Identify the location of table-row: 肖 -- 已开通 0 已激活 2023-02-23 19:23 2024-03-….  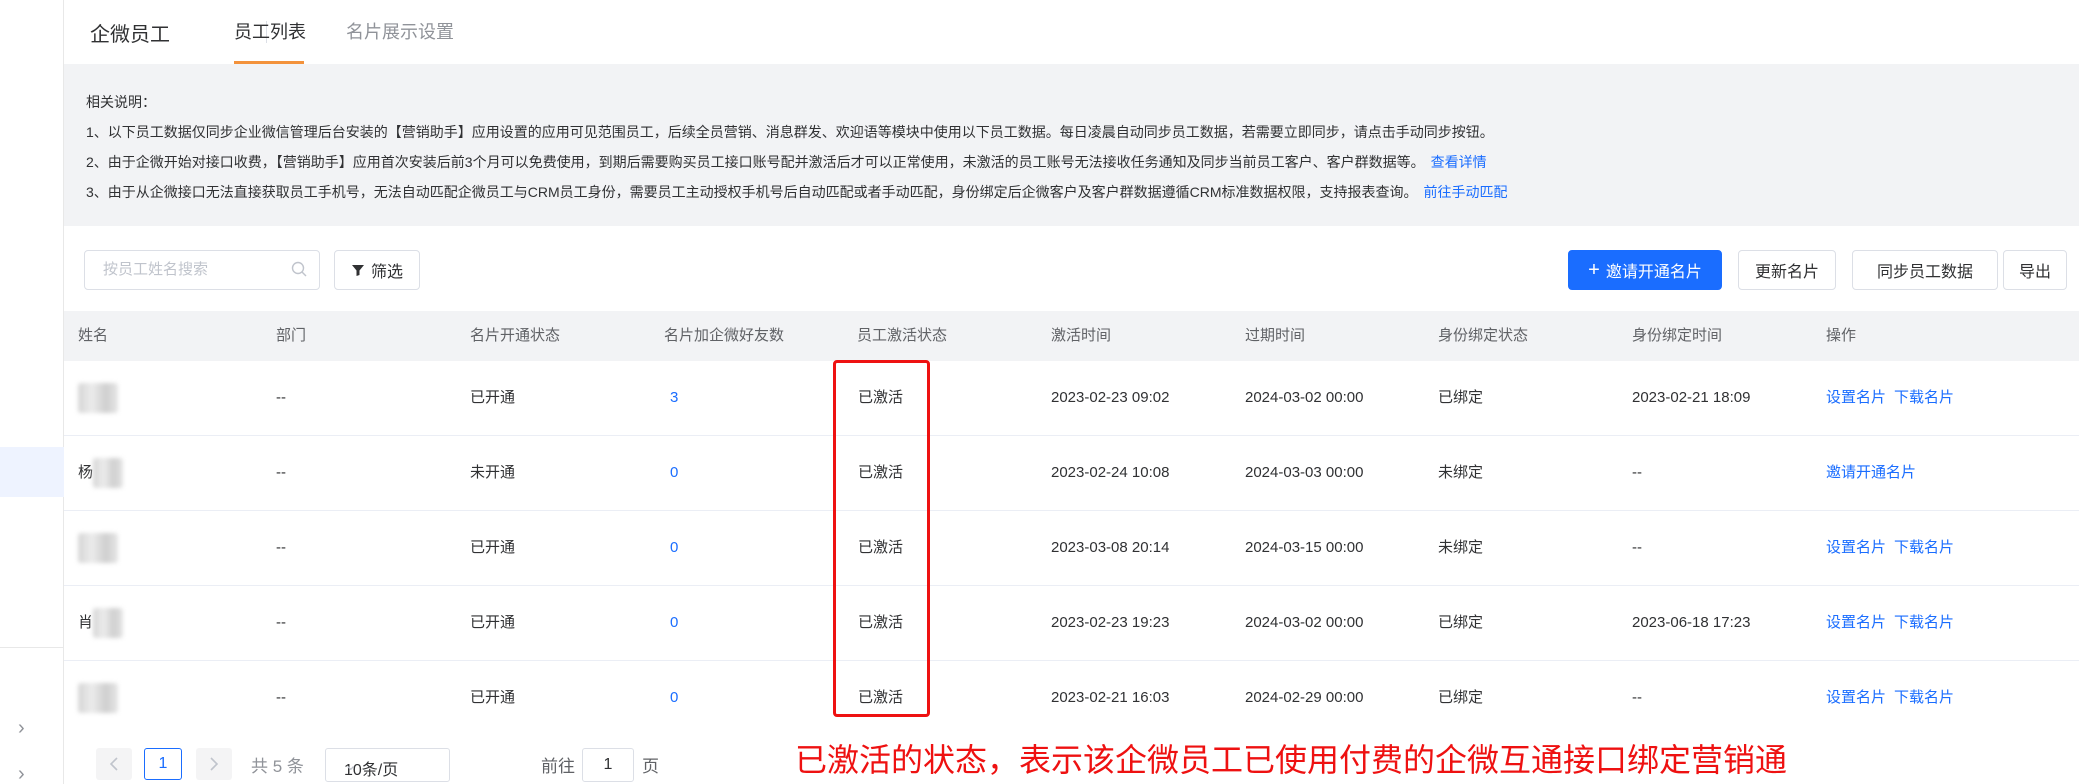
(1071, 623).